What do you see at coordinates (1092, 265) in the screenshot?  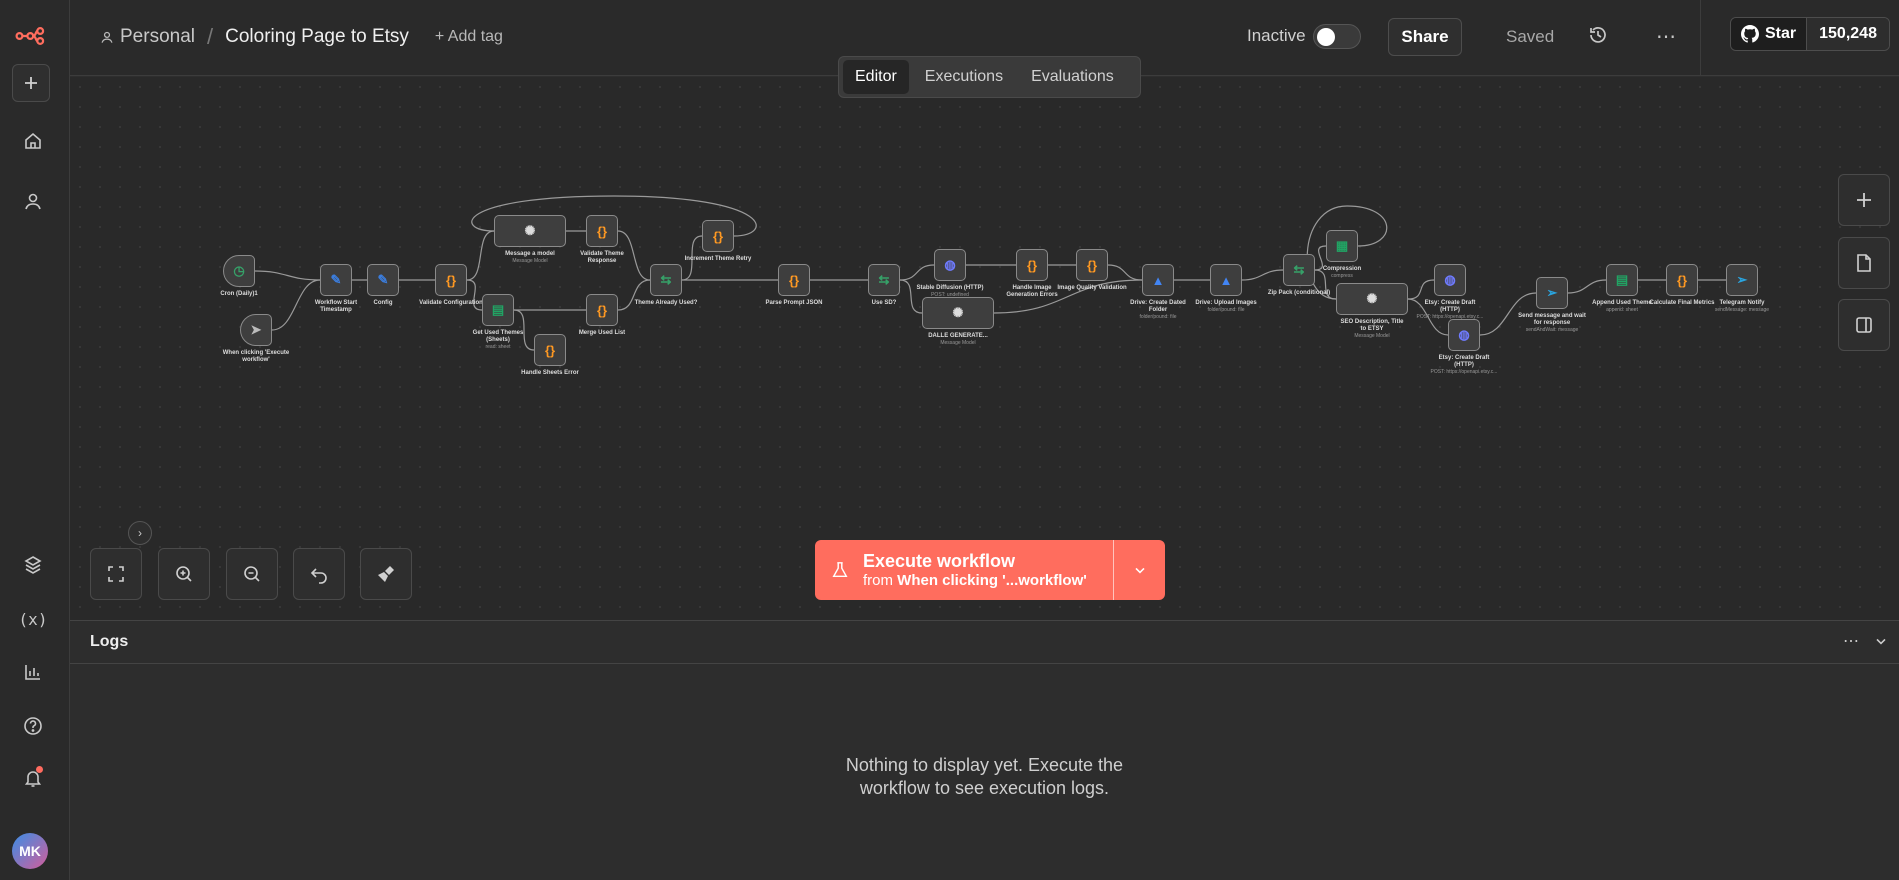 I see `workflow-node-img-quality: {}` at bounding box center [1092, 265].